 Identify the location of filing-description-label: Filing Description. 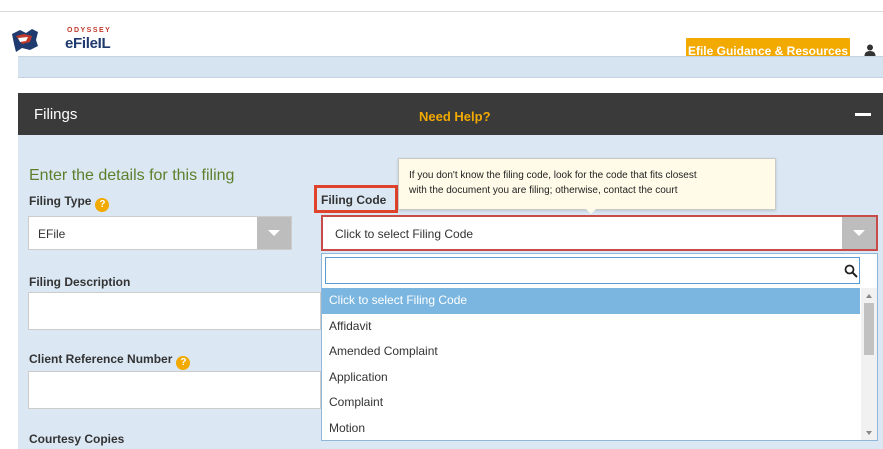
(80, 282).